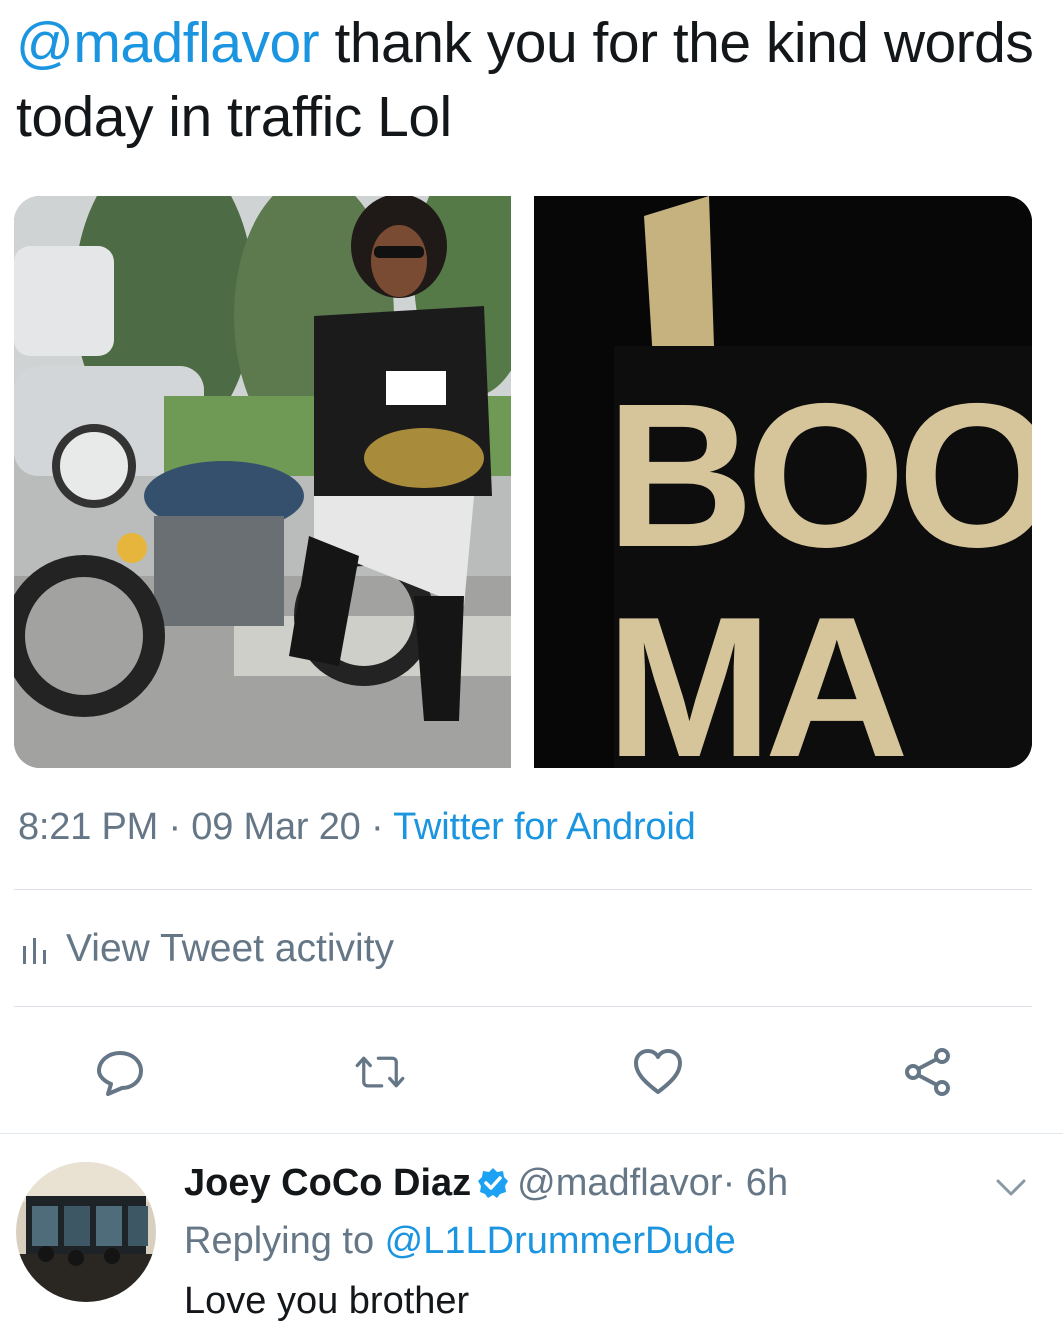 This screenshot has width=1063, height=1329. What do you see at coordinates (755, 672) in the screenshot?
I see `booty-text-line2: MA` at bounding box center [755, 672].